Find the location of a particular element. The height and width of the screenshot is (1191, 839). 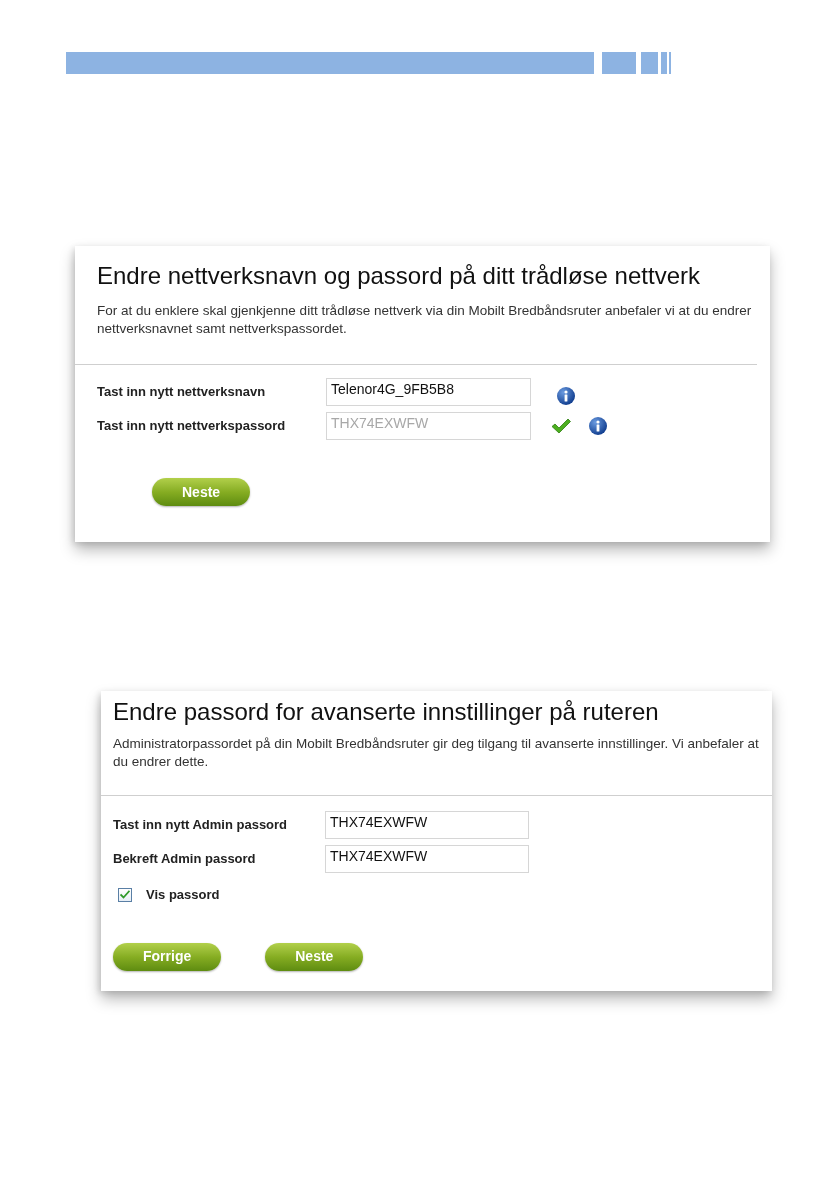

panel-title: Endre passord for avanserte innstillinger på ruteren is located at coordinates (386, 712).